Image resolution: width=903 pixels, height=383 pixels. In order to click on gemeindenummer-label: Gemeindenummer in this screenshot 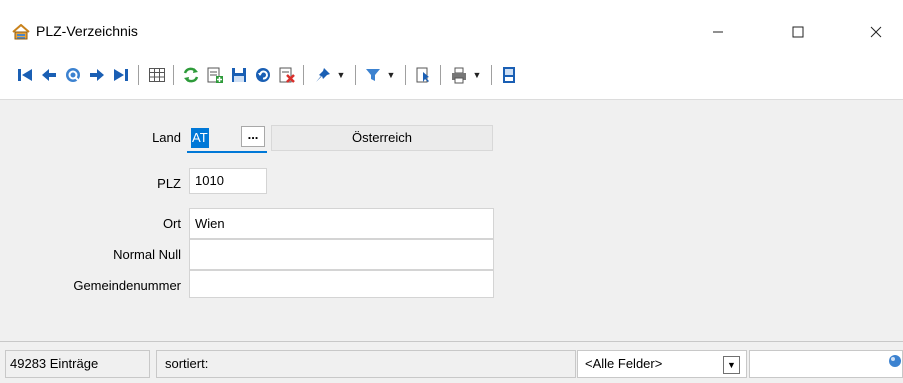, I will do `click(127, 285)`.